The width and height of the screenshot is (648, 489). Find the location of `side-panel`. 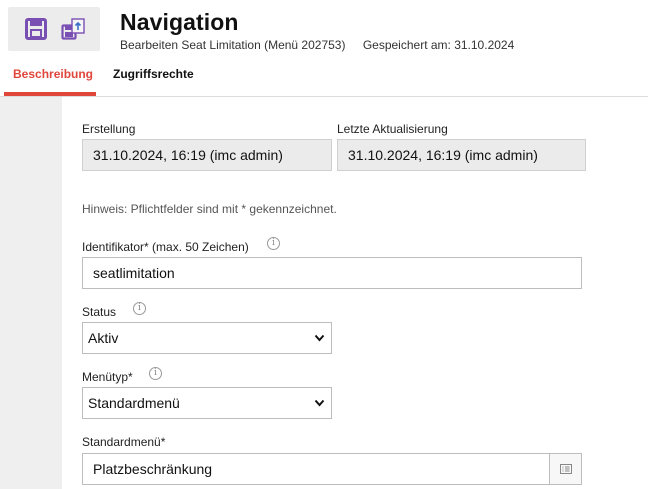

side-panel is located at coordinates (31, 293).